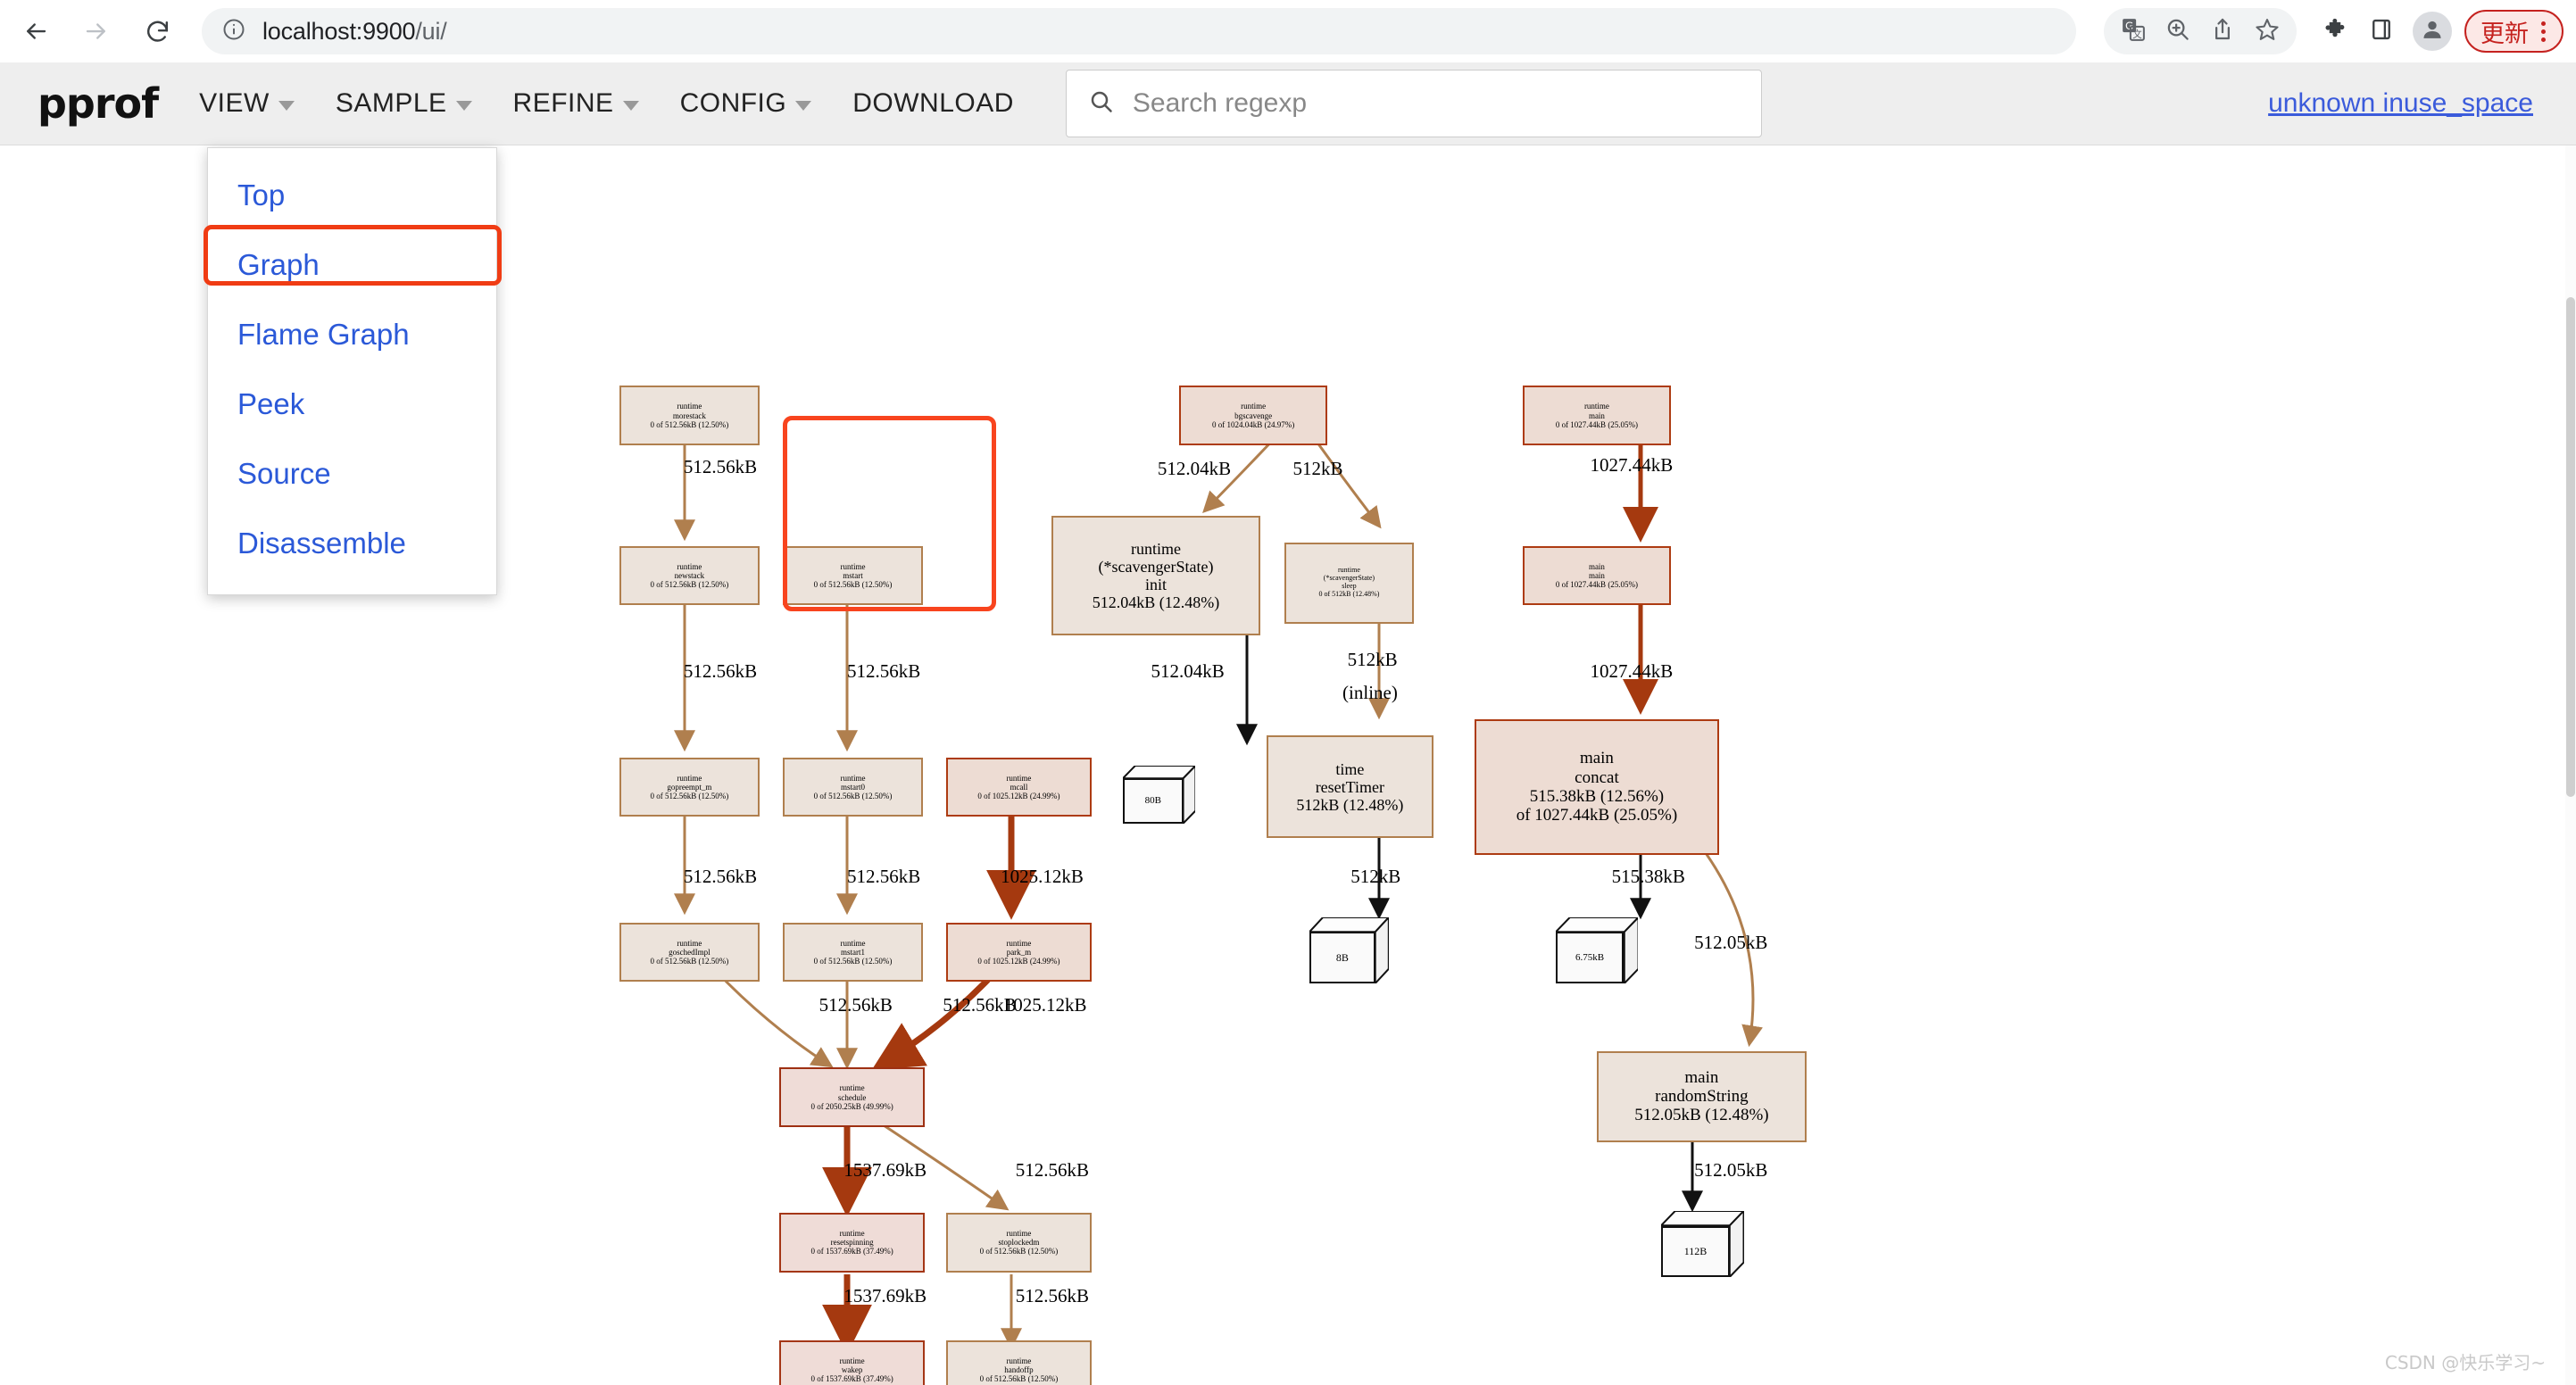 The width and height of the screenshot is (2576, 1385). I want to click on view-menu-item-flame-graph: Flame Graph, so click(352, 334).